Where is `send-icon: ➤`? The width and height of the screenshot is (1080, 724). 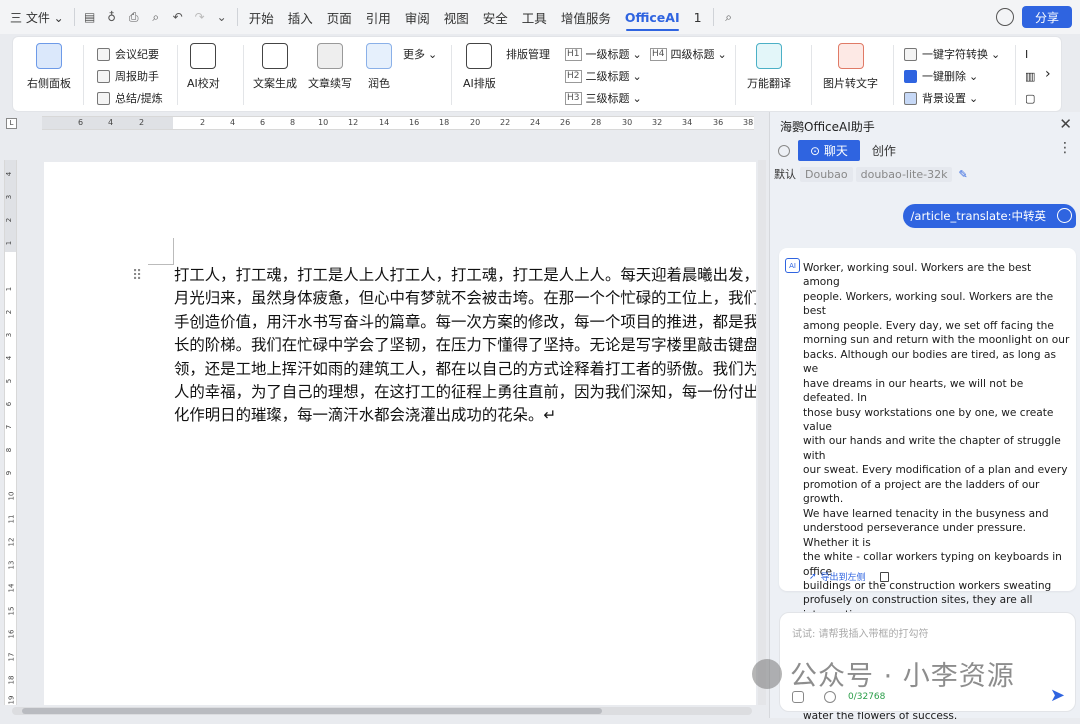 send-icon: ➤ is located at coordinates (1057, 695).